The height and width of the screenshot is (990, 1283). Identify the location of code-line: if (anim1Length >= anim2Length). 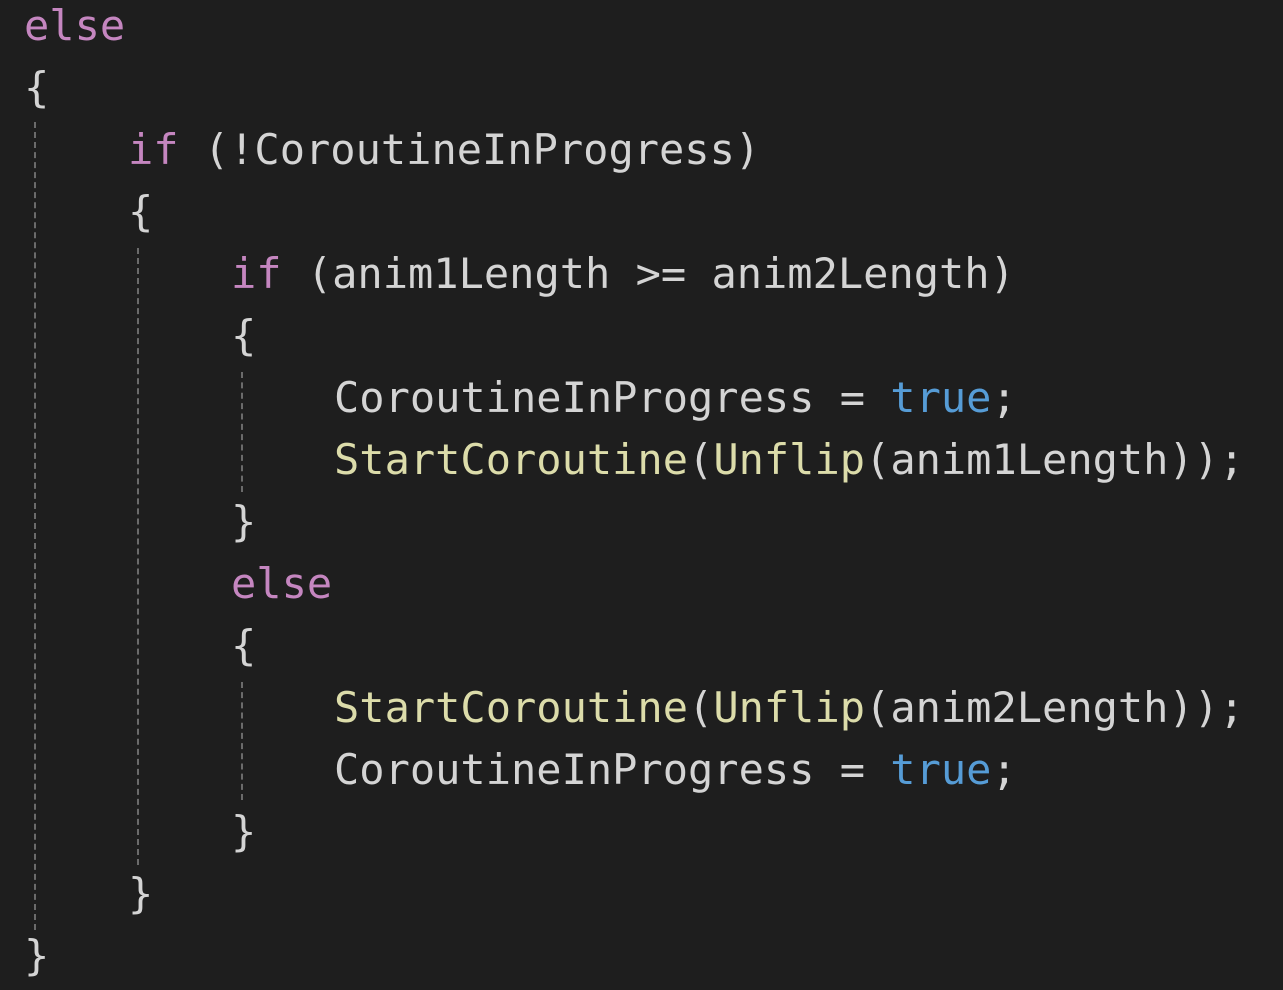
(623, 274).